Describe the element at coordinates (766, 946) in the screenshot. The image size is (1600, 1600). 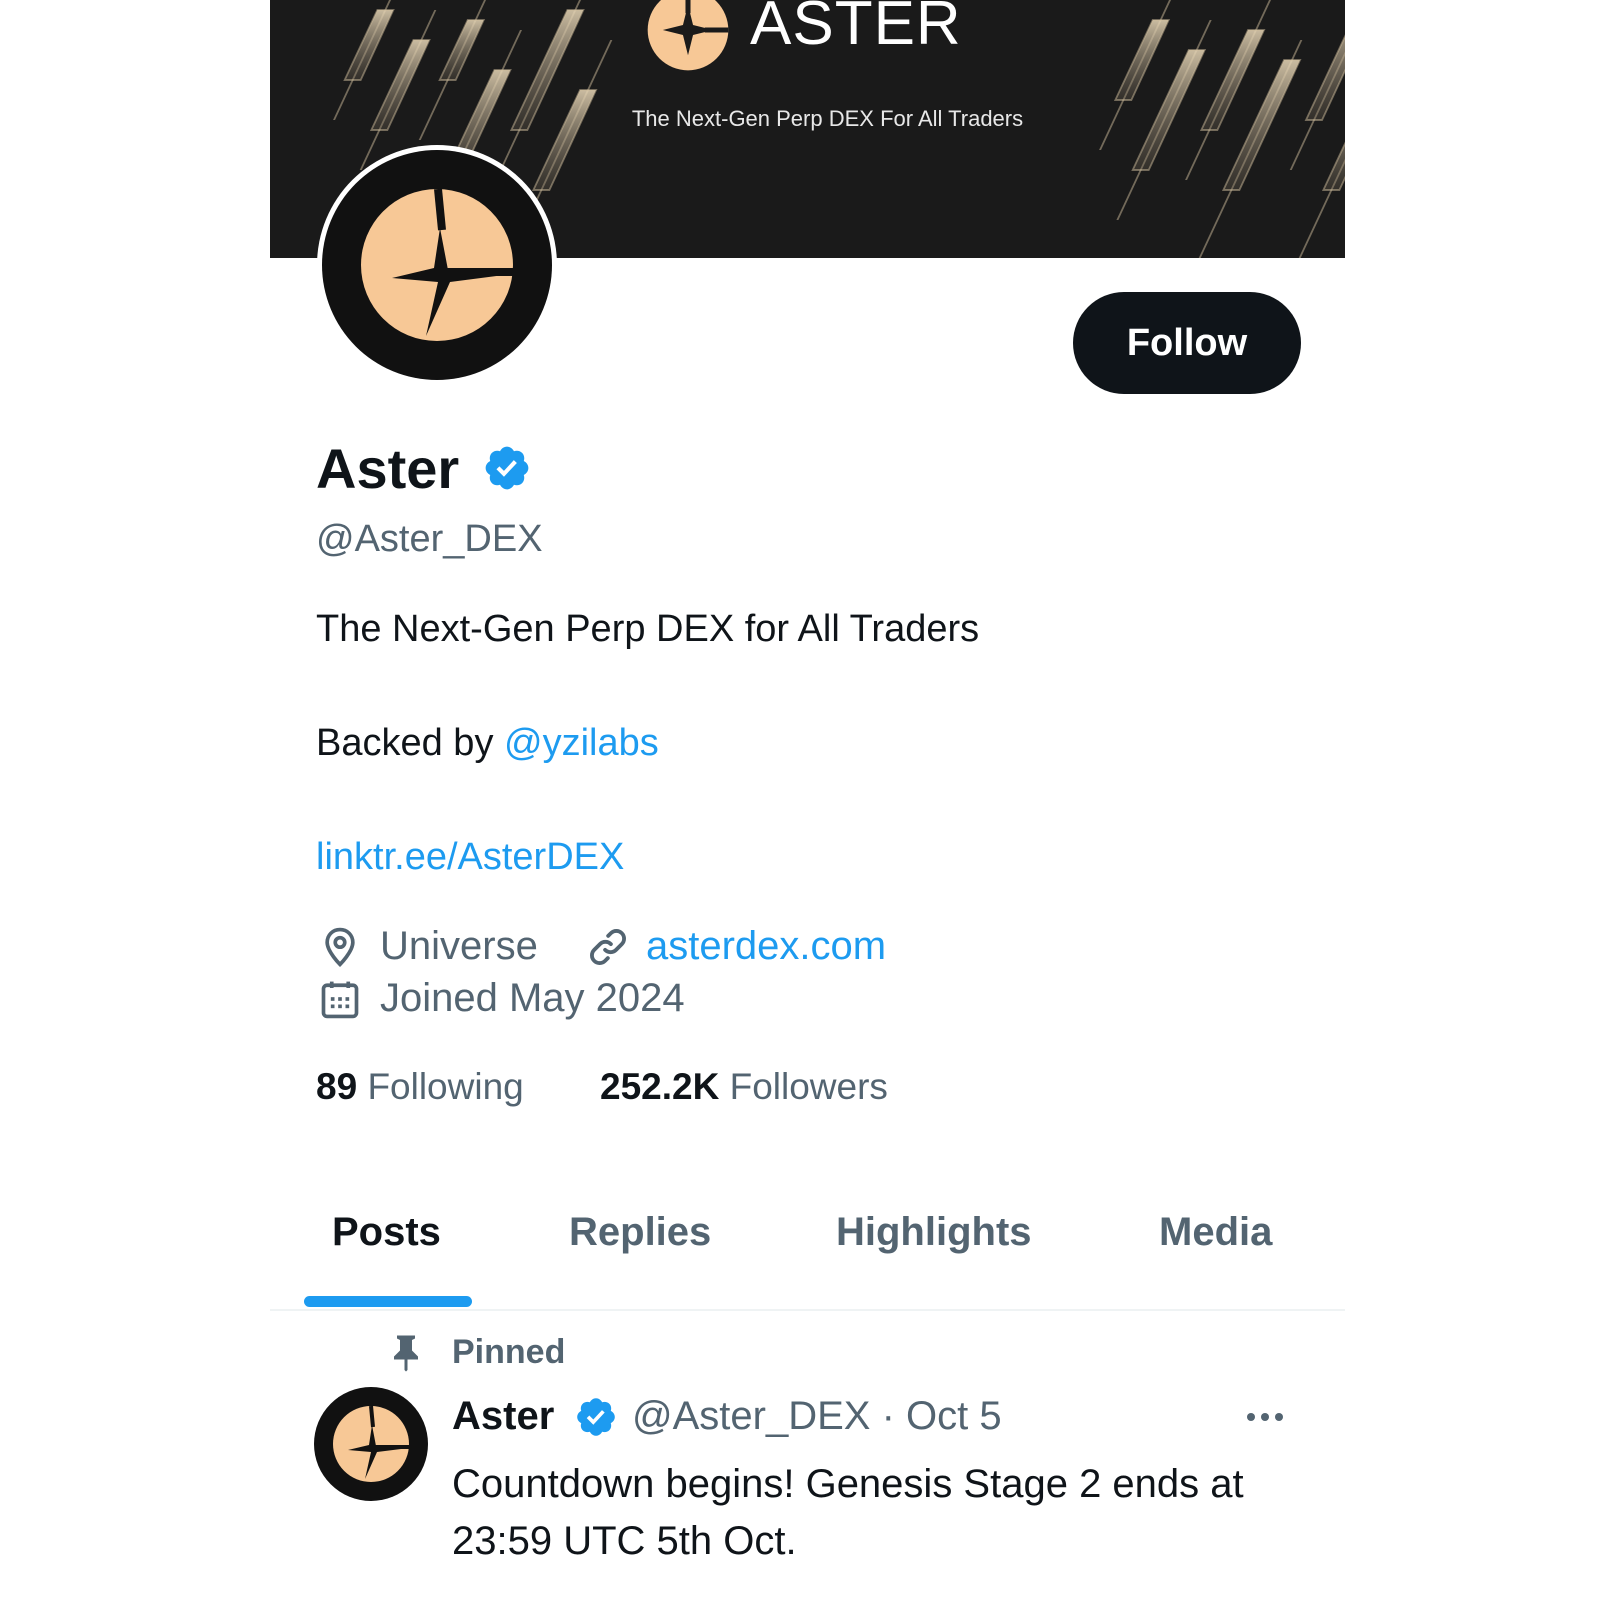
I see `profile-website-link: asterdex.com` at that location.